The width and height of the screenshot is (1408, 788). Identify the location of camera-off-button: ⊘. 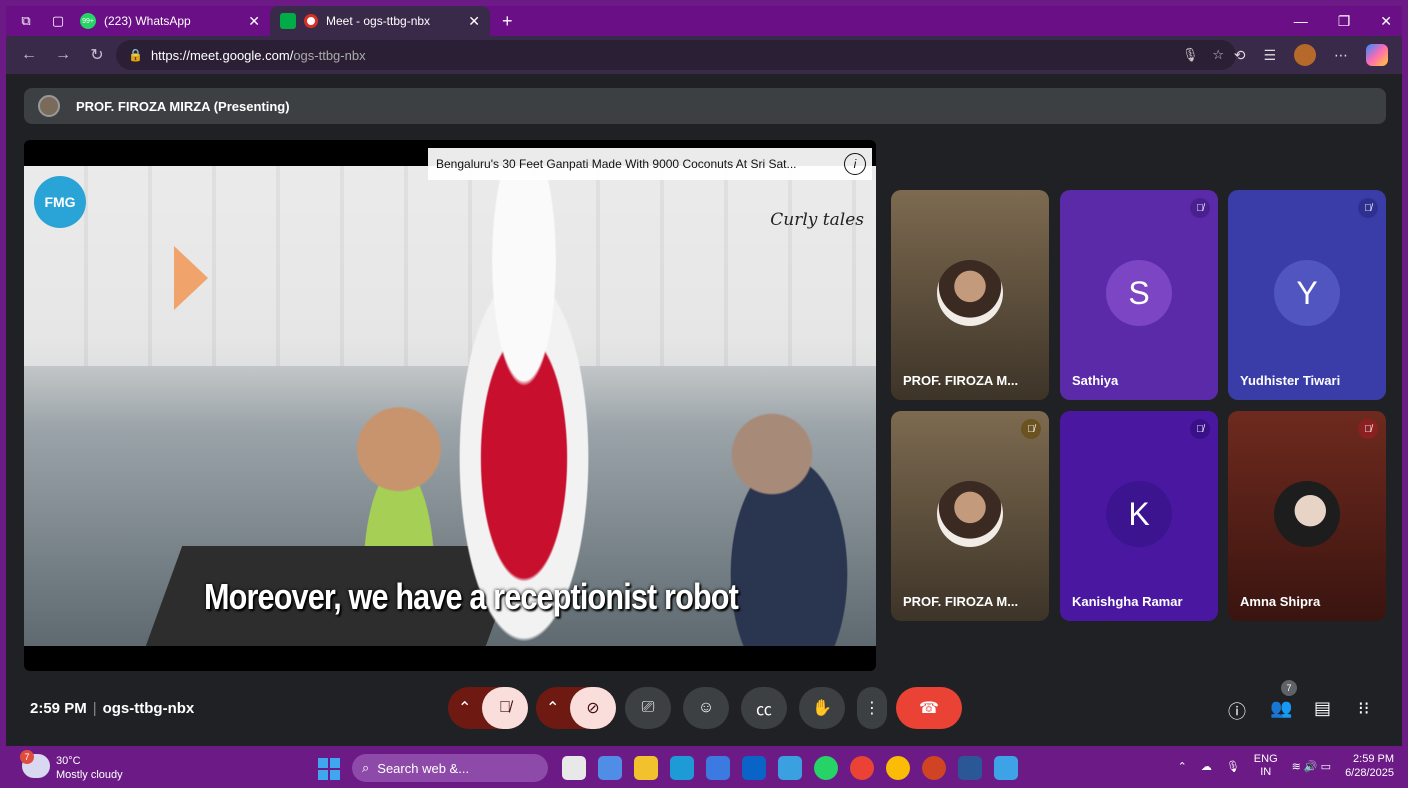
(593, 708).